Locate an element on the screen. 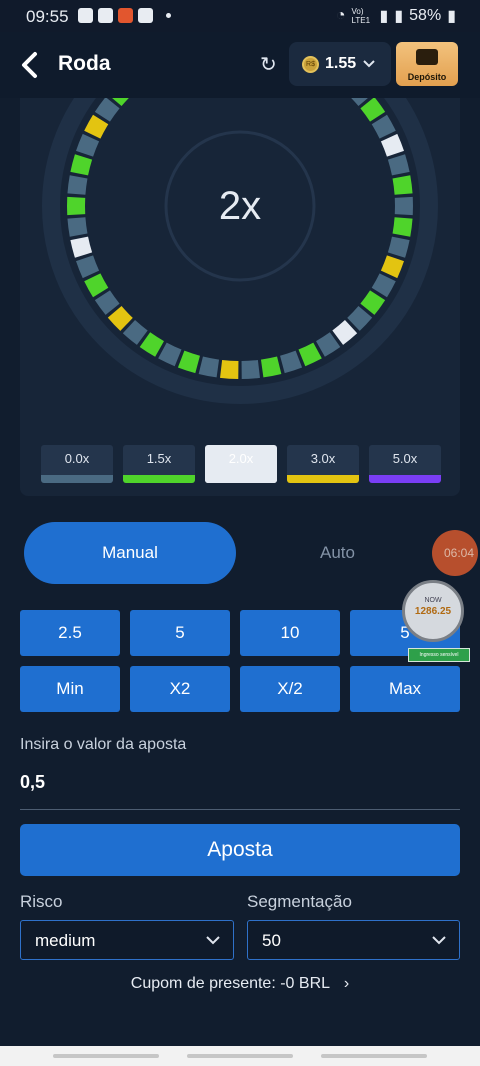  bet-button: Aposta is located at coordinates (240, 850).